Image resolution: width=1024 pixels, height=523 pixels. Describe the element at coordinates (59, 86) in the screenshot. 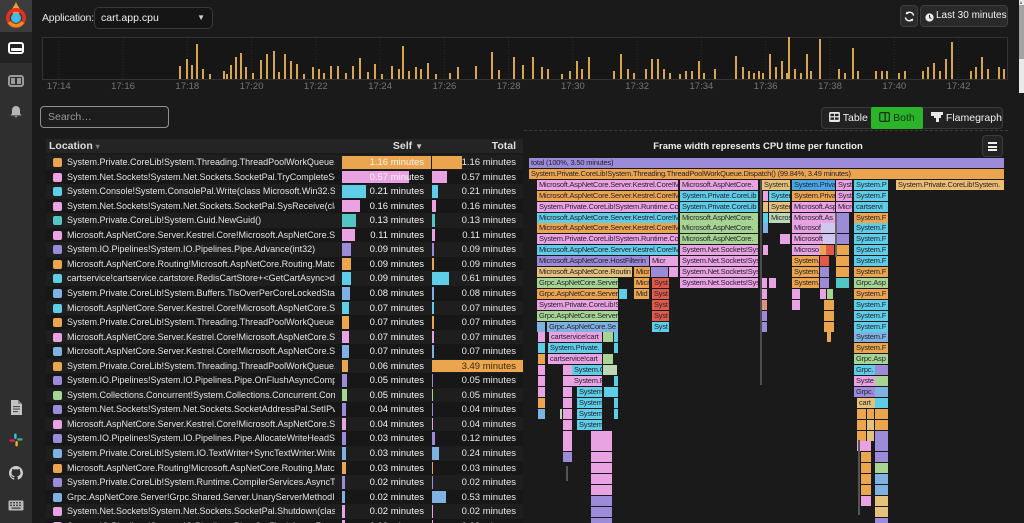

I see `svg-text: 17:14` at that location.